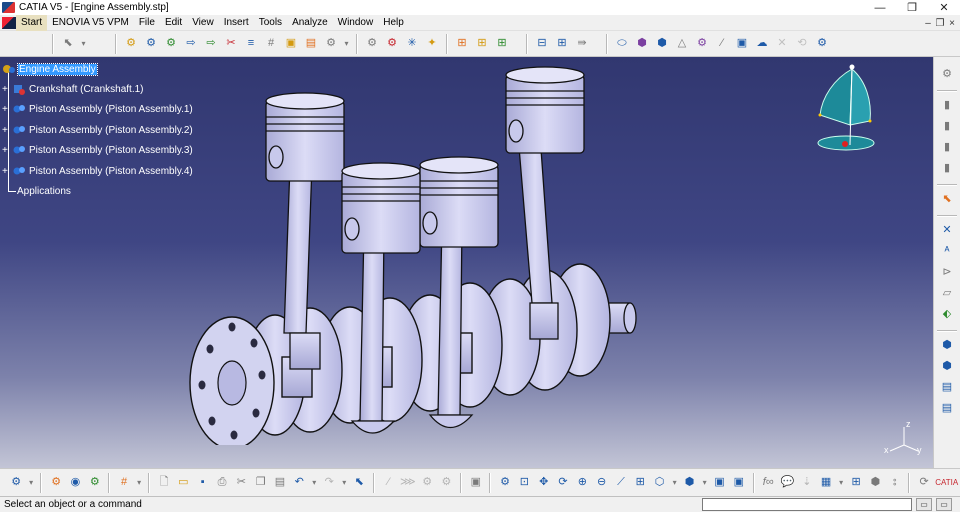 This screenshot has height=512, width=960. What do you see at coordinates (139, 482) in the screenshot?
I see `grid-dropdown-icon: ▾` at bounding box center [139, 482].